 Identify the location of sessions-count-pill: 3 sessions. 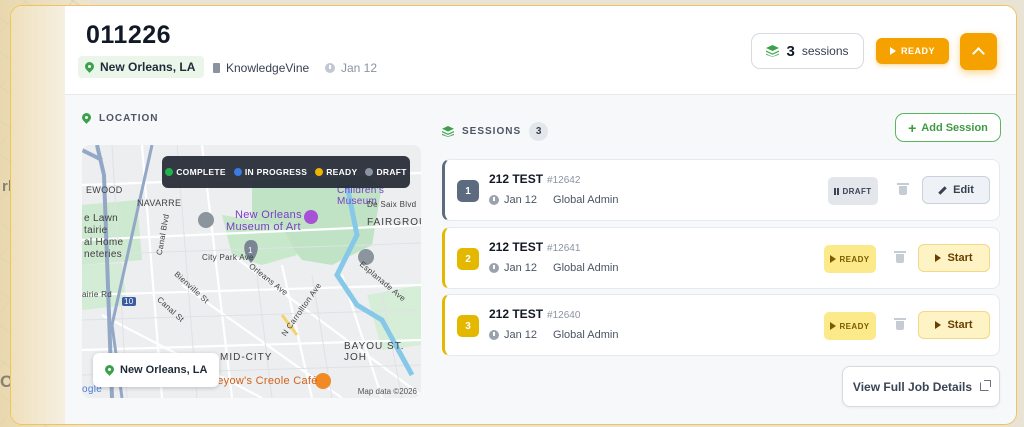
(807, 51).